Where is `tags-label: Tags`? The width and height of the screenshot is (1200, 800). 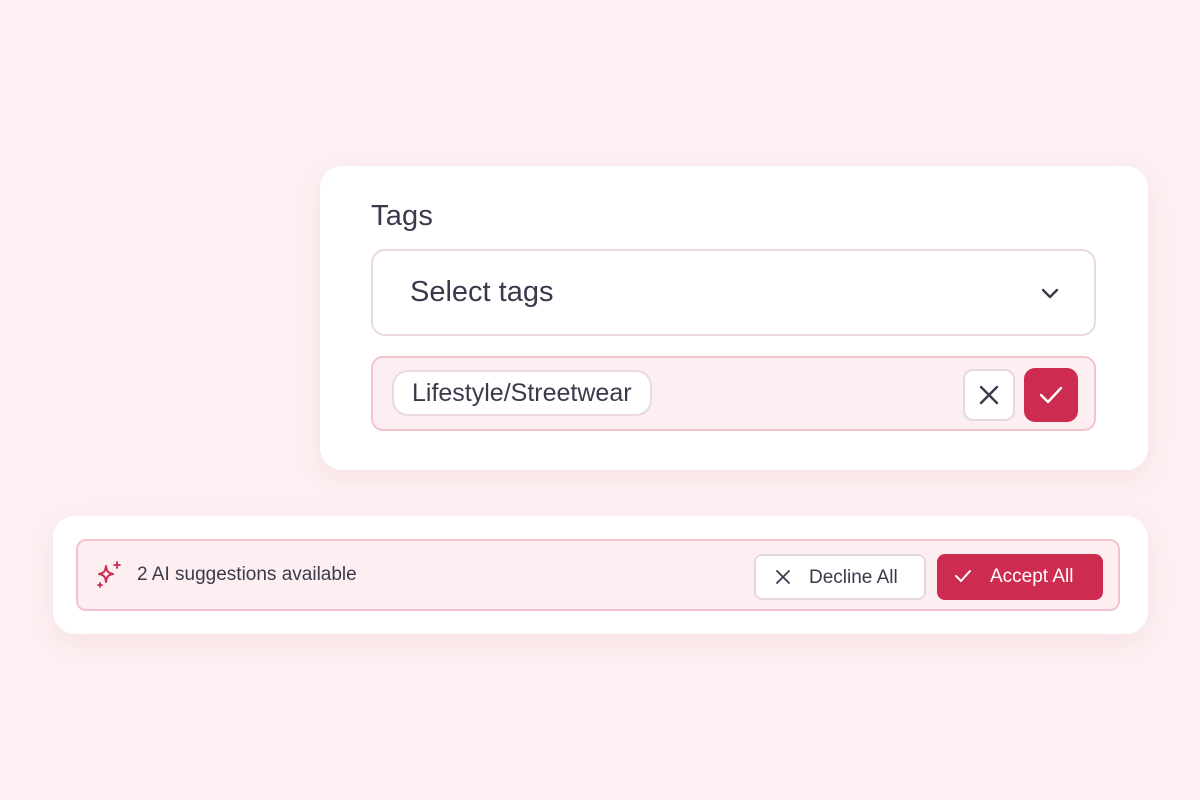
tags-label: Tags is located at coordinates (402, 216).